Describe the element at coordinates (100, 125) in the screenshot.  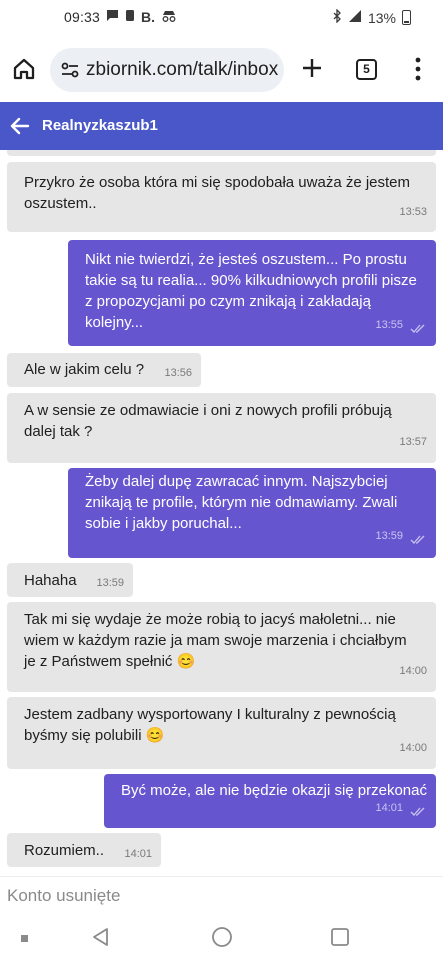
I see `conversation-title: Realnyzkaszub1` at that location.